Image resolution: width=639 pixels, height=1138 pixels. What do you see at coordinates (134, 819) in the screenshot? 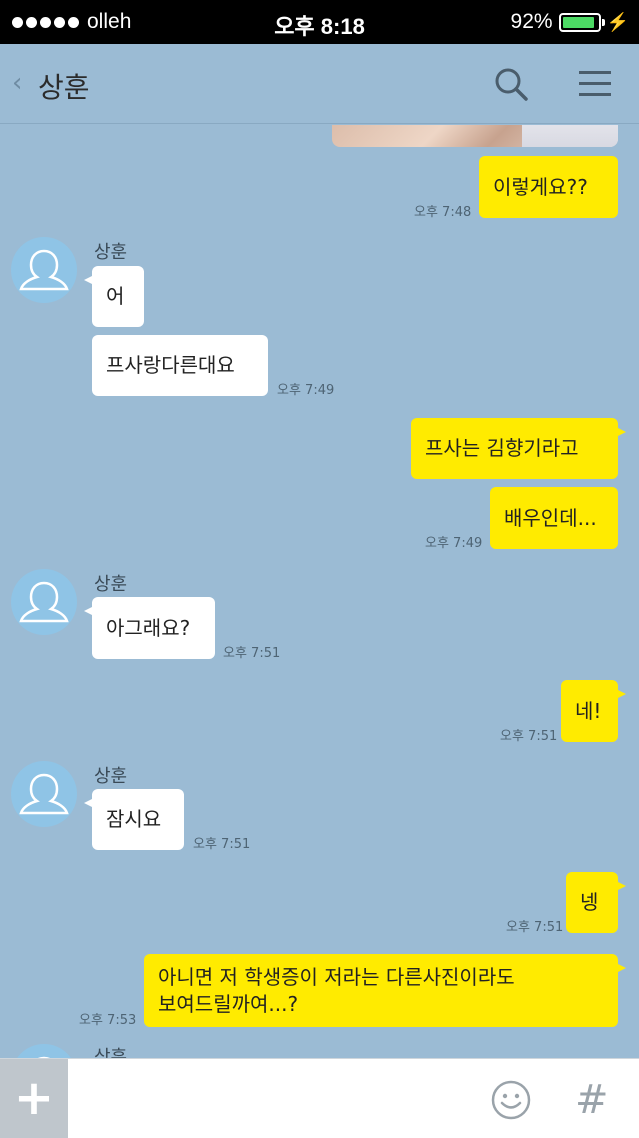
I see `other-message: 잠시요` at bounding box center [134, 819].